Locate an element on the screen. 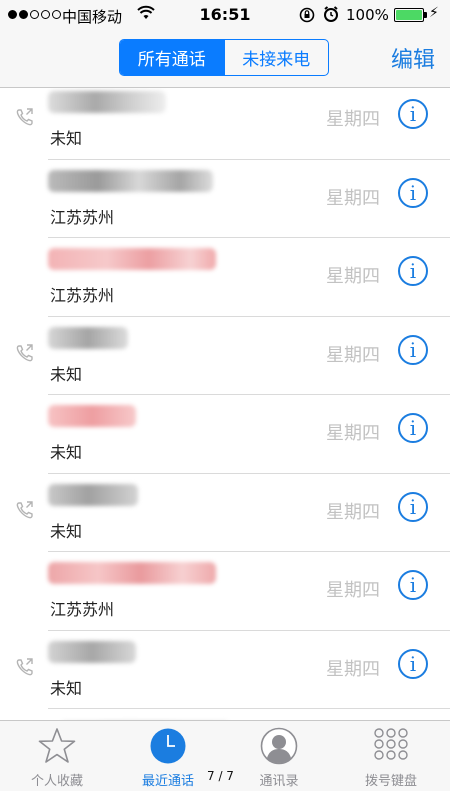 Image resolution: width=450 pixels, height=792 pixels. tab-keypad: 拨号键盘 is located at coordinates (391, 756).